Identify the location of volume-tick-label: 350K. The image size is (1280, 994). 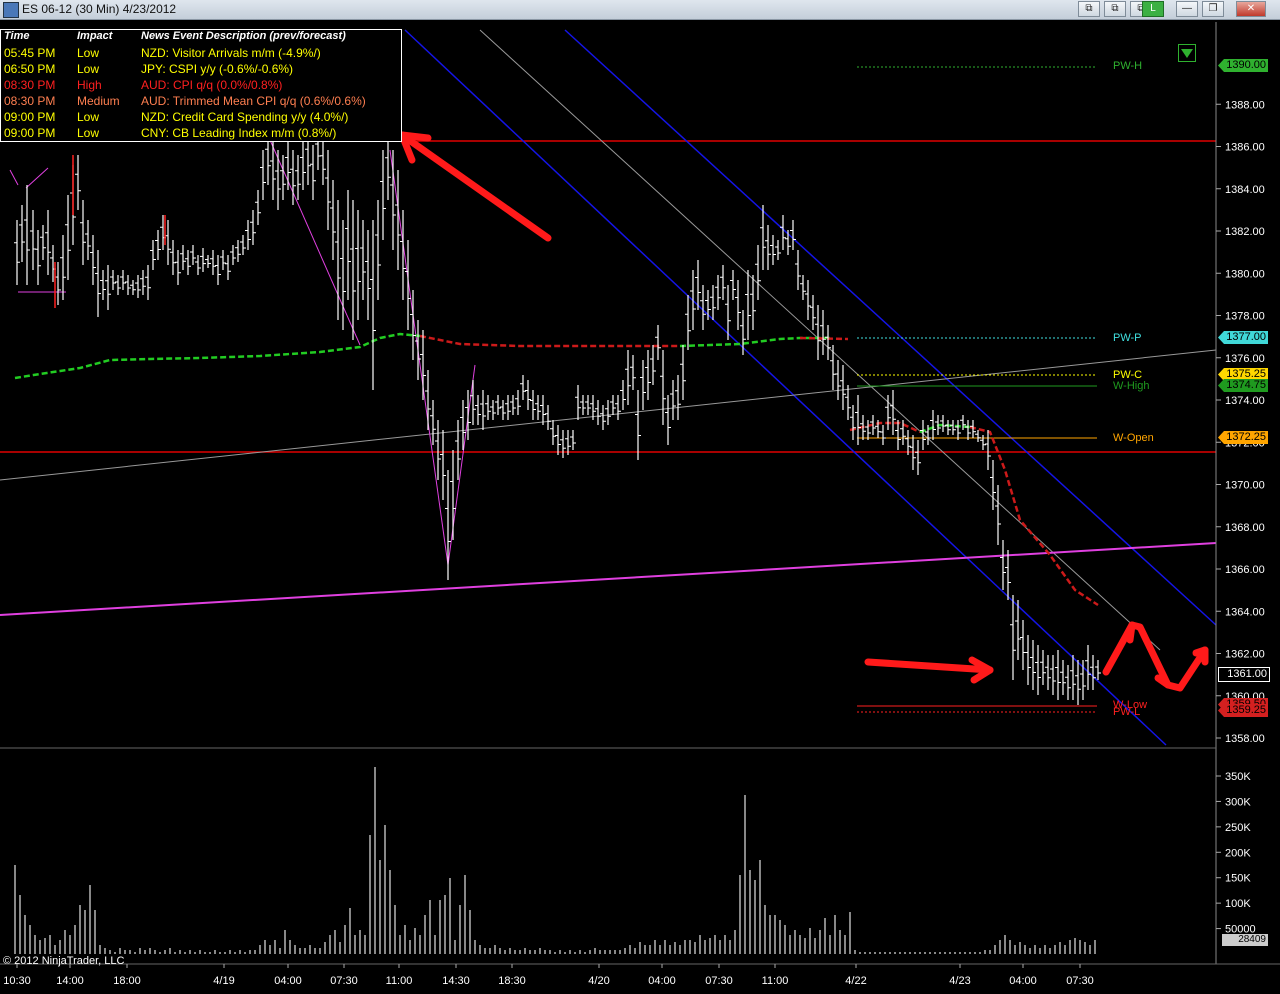
(1238, 777).